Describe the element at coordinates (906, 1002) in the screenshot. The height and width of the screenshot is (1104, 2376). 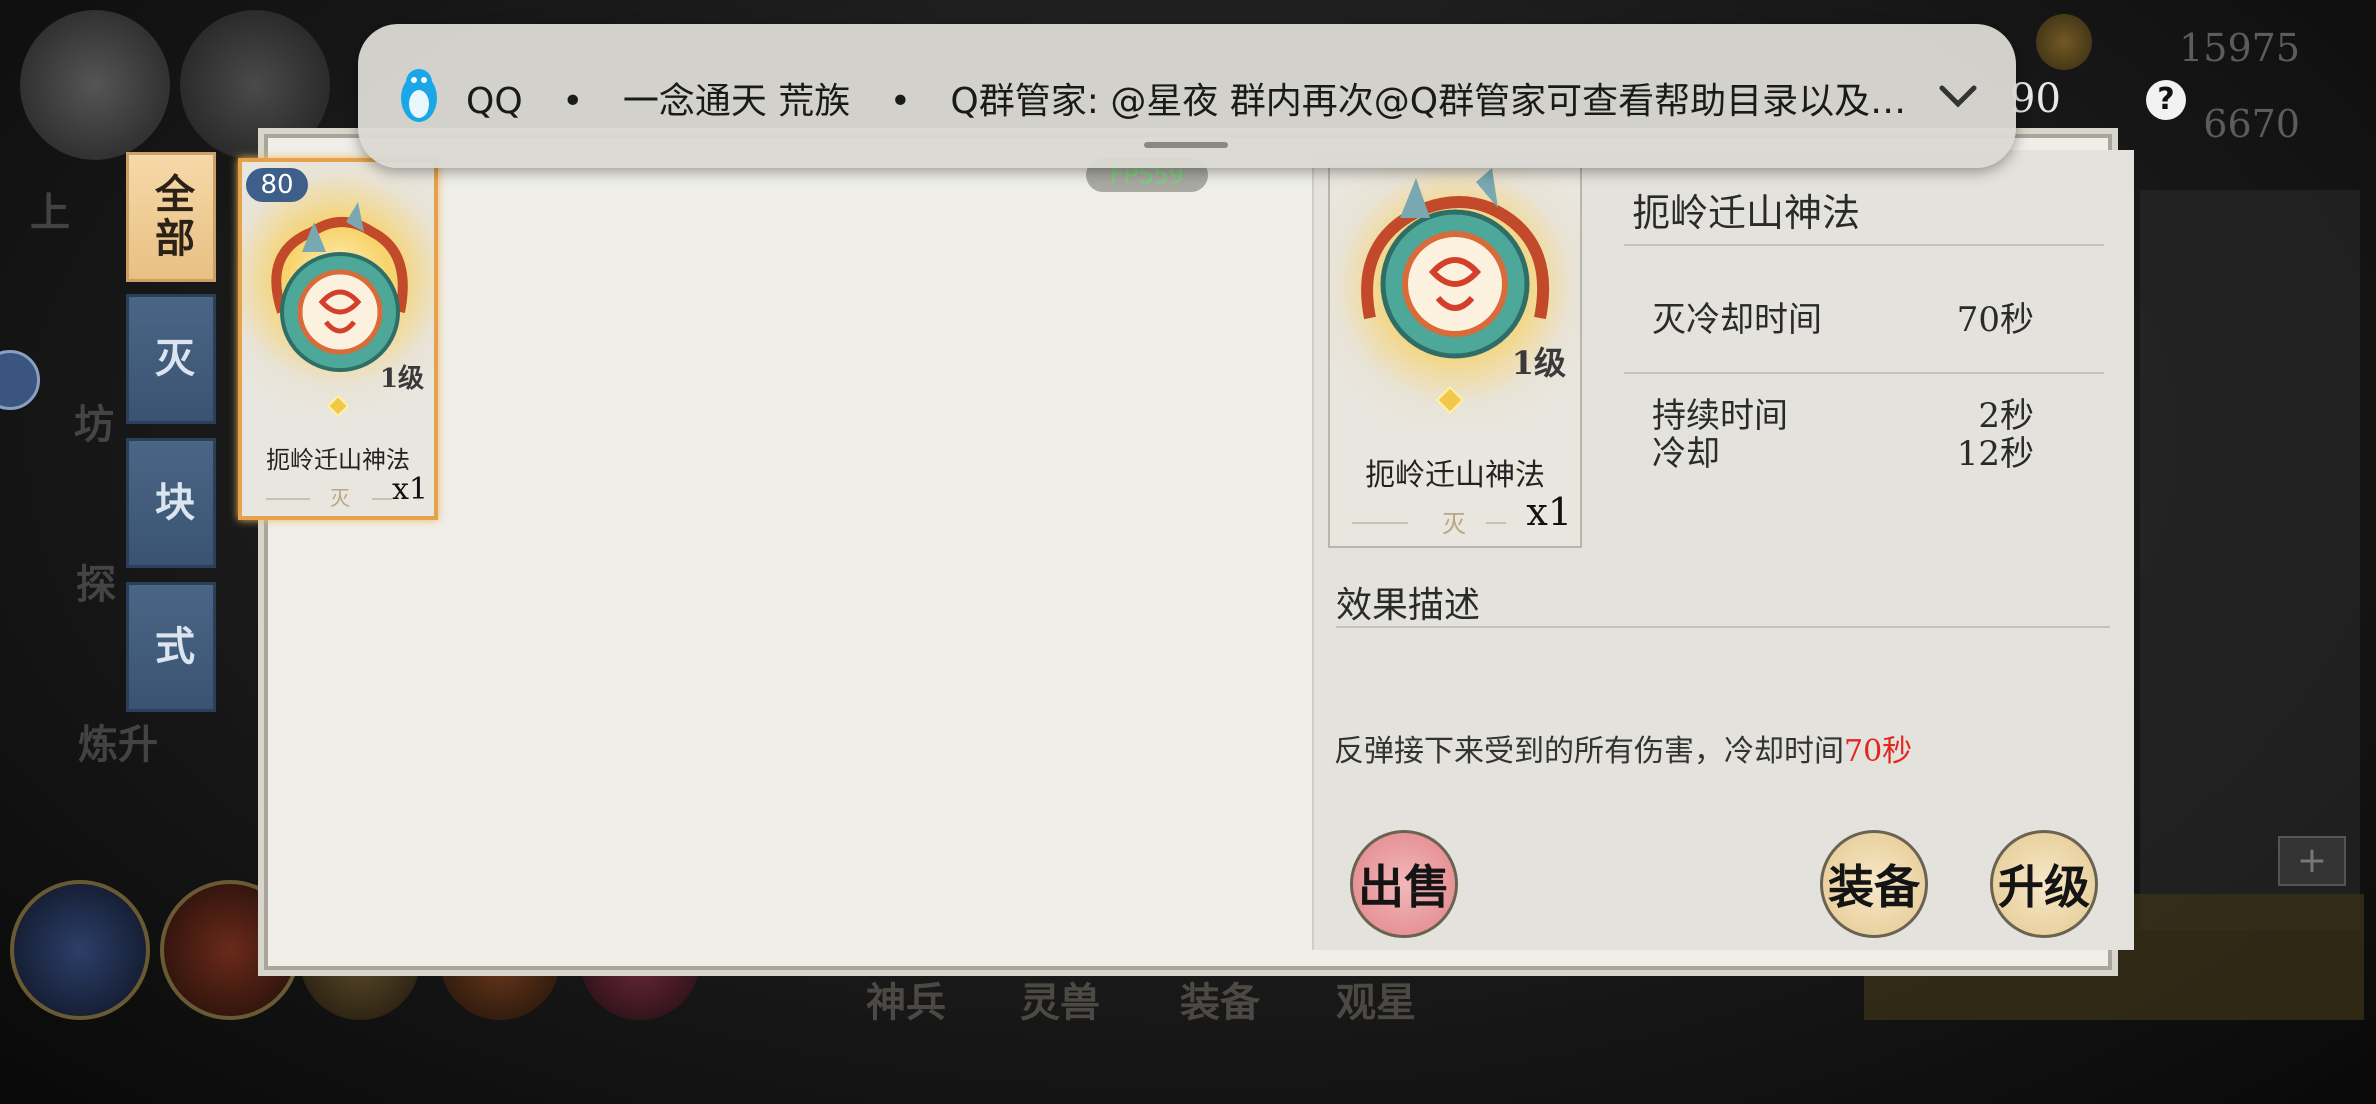
I see `bg-bottom-label-1: 神兵` at that location.